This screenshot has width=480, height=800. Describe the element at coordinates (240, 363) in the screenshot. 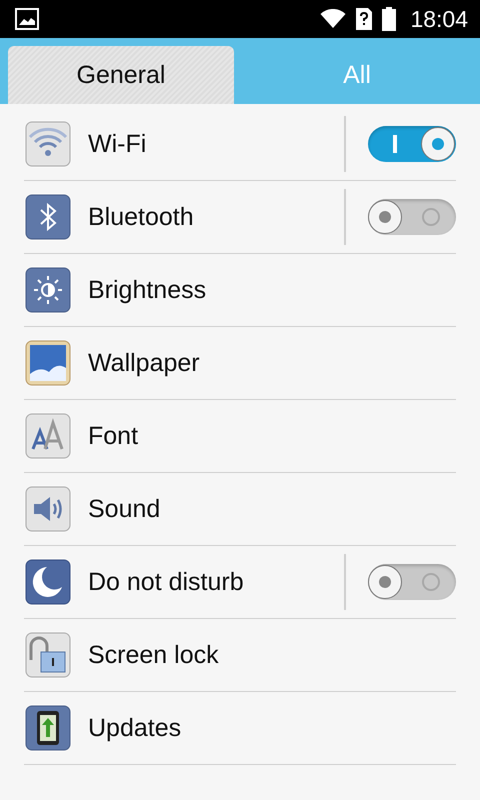

I see `settings-row: Wallpaper` at that location.